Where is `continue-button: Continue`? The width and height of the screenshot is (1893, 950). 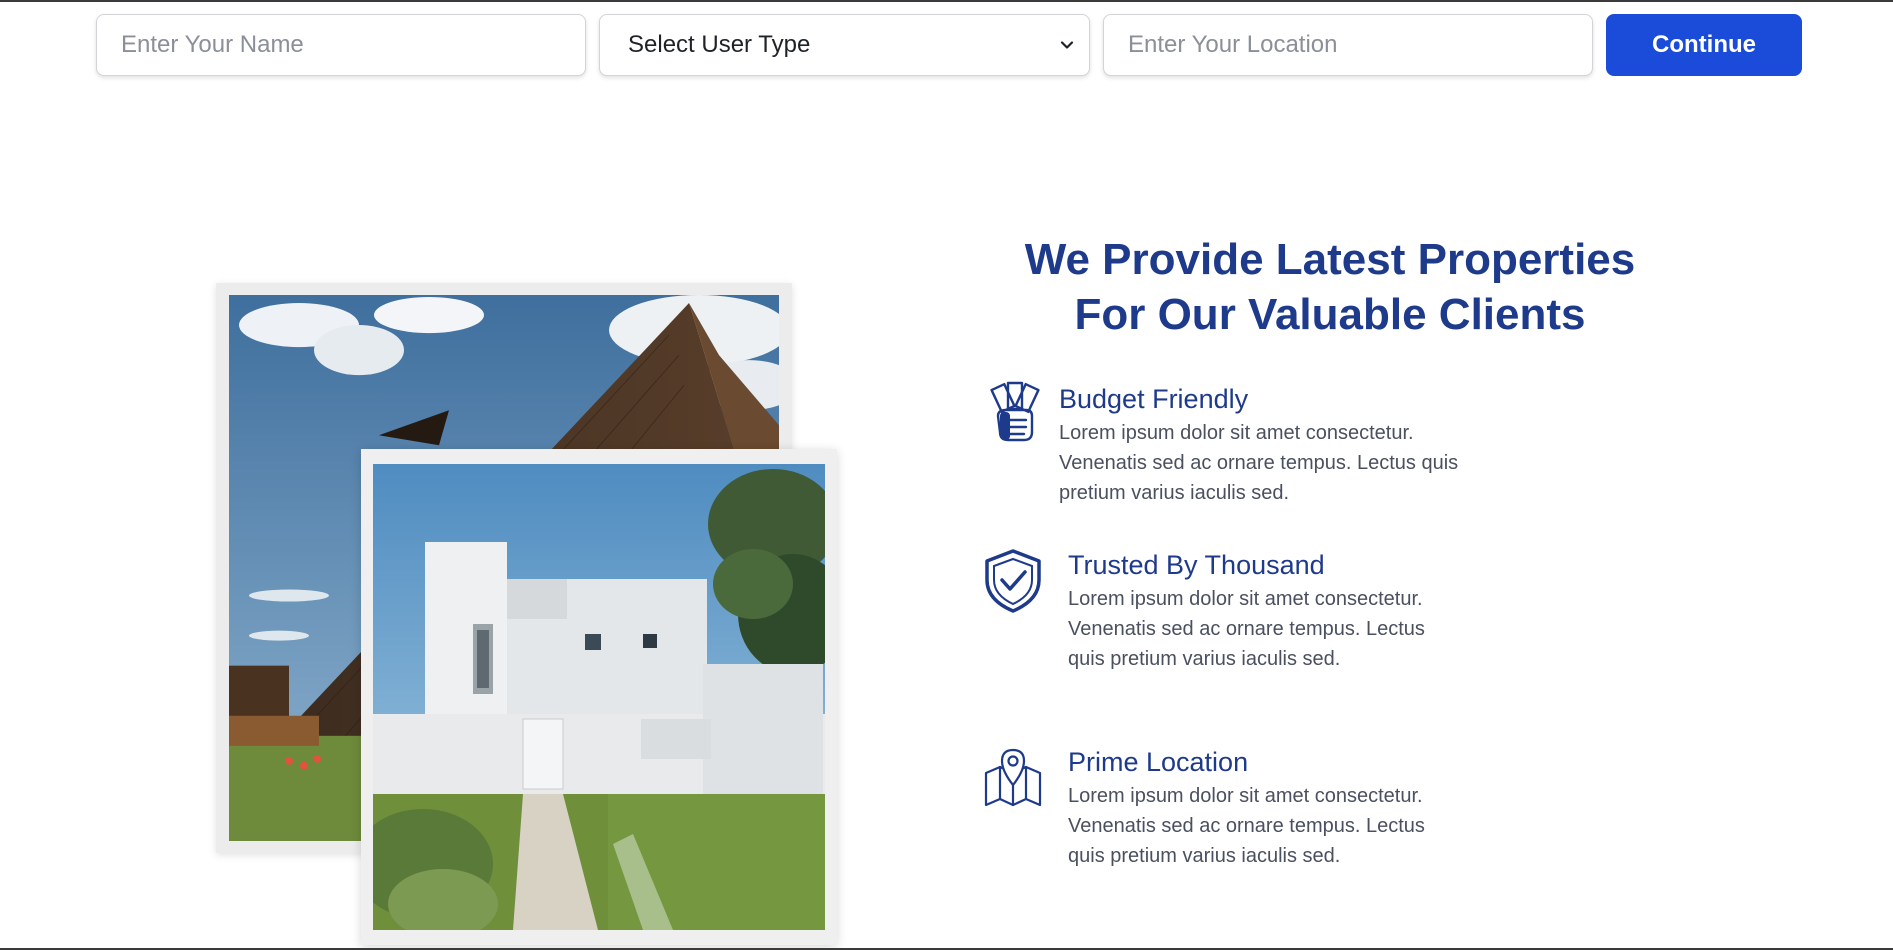 continue-button: Continue is located at coordinates (1704, 45).